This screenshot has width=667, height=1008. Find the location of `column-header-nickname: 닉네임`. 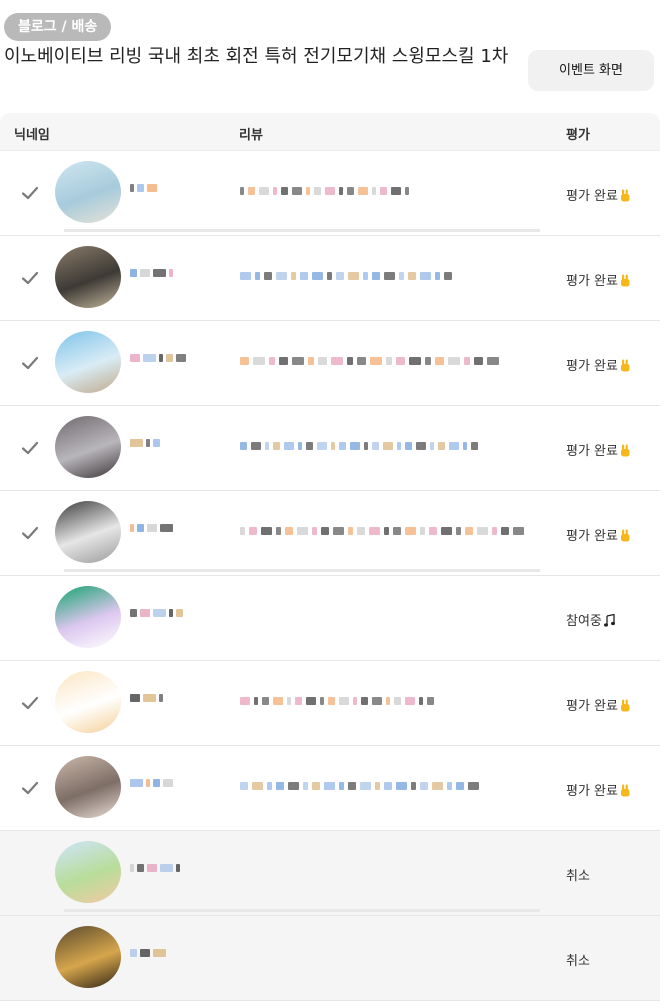

column-header-nickname: 닉네임 is located at coordinates (32, 135).